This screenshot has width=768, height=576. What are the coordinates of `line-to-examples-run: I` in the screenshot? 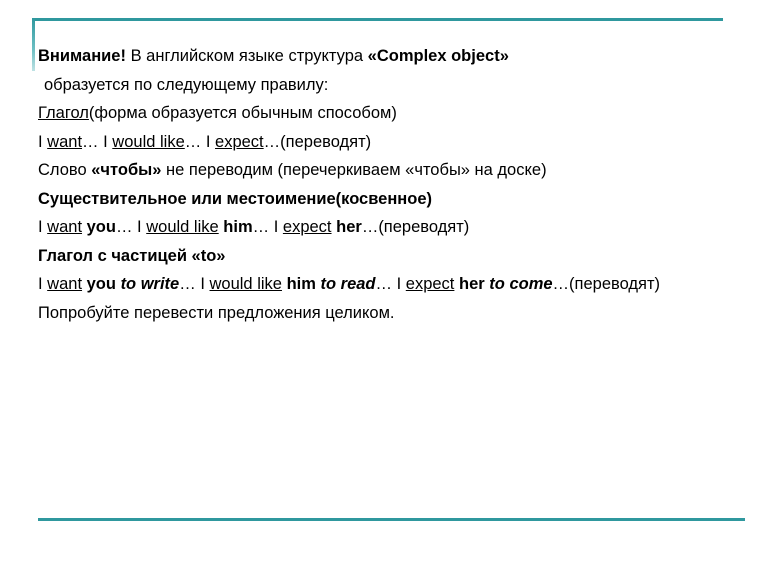 It's located at (43, 284).